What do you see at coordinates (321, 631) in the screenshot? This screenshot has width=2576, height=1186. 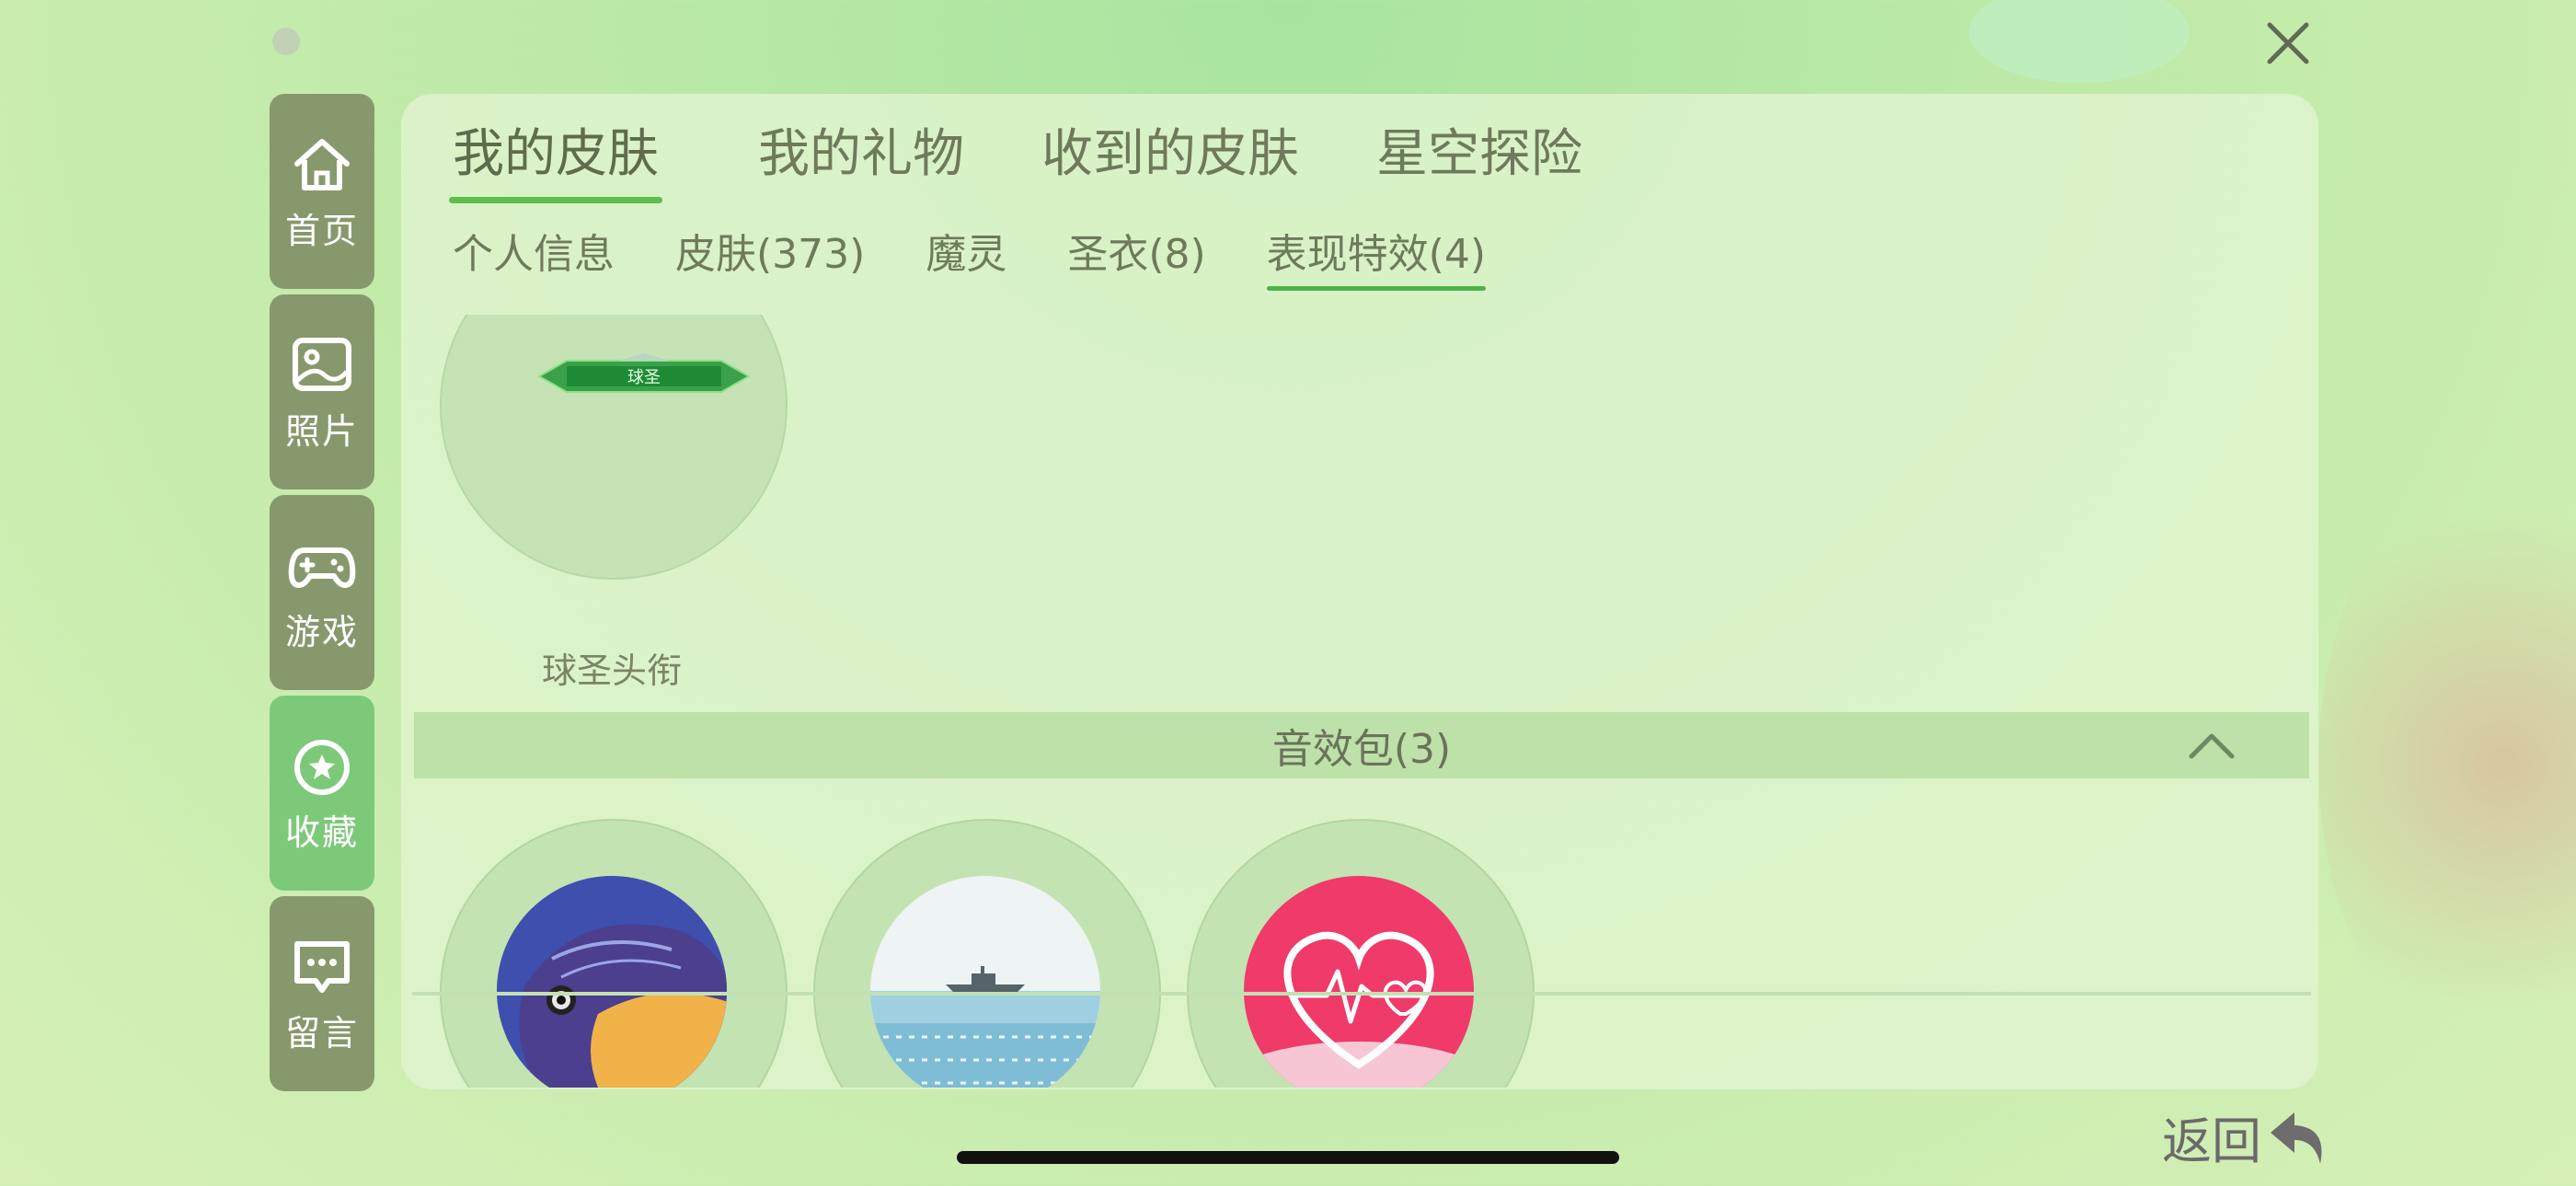 I see `sidebar-item-label: 游戏` at bounding box center [321, 631].